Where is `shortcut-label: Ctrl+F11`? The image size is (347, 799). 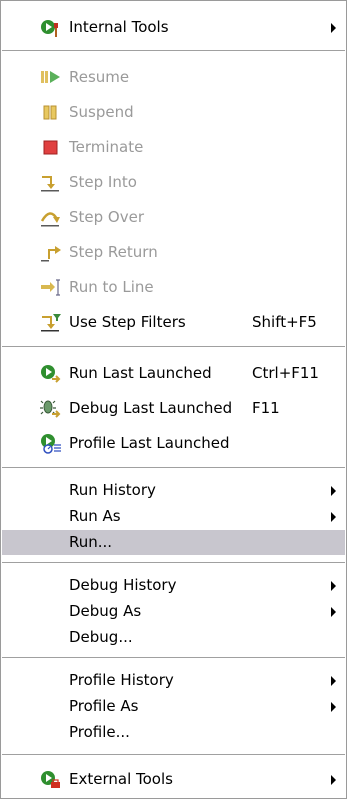
shortcut-label: Ctrl+F11 is located at coordinates (285, 373).